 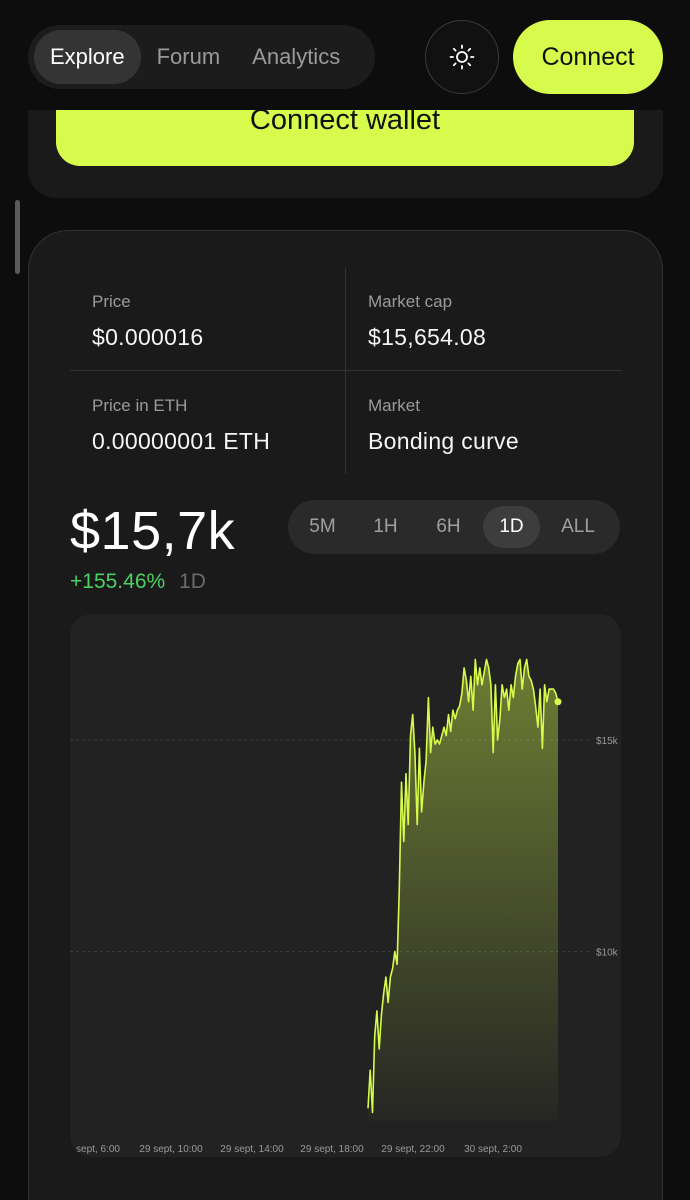 I want to click on chart-area, so click(x=463, y=890).